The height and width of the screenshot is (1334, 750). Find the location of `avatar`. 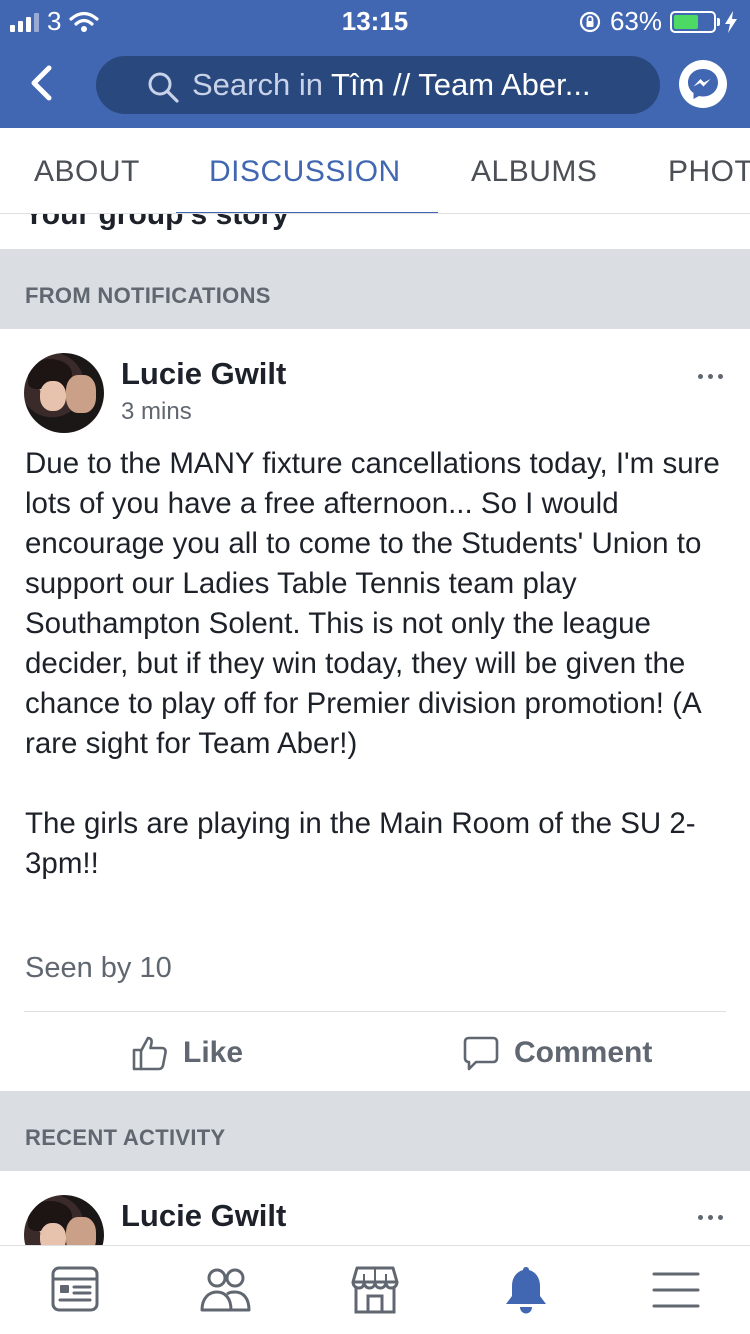

avatar is located at coordinates (64, 393).